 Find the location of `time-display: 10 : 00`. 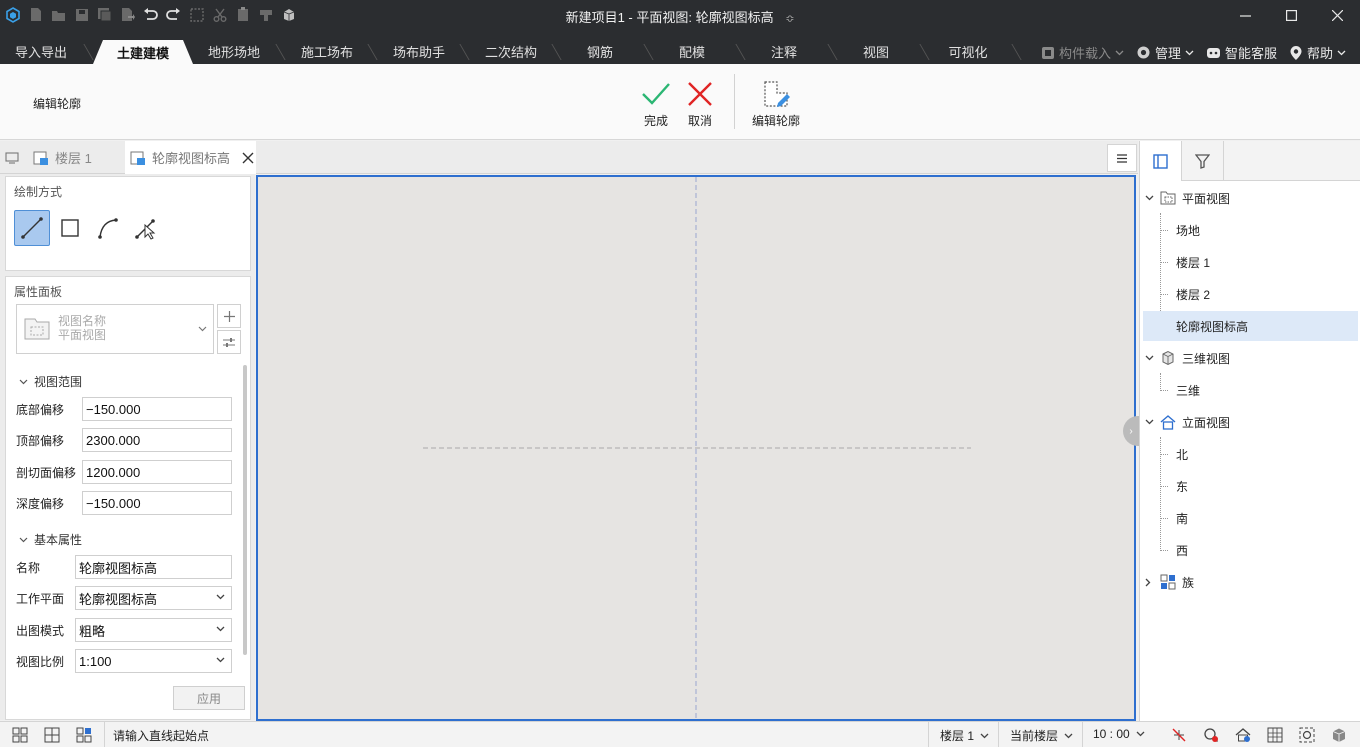

time-display: 10 : 00 is located at coordinates (1119, 734).